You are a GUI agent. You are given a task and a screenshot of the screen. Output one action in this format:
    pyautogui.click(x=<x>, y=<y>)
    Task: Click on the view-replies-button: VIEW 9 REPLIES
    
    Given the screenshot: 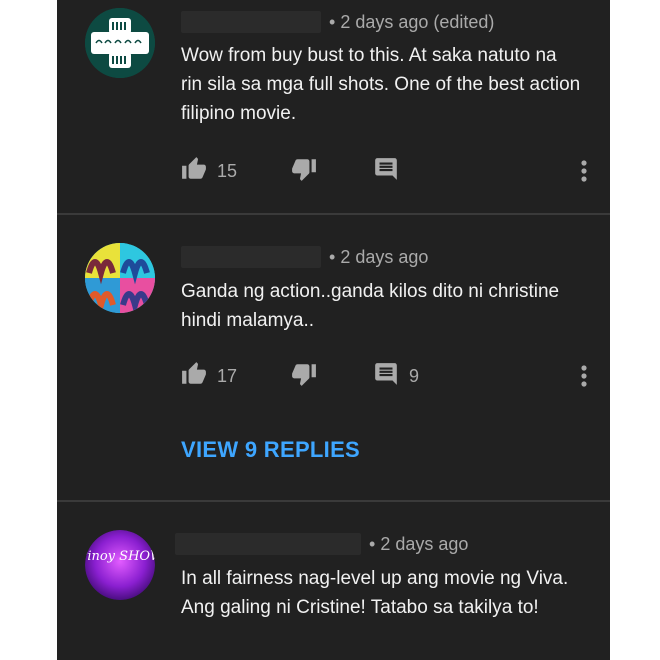 What is the action you would take?
    pyautogui.click(x=270, y=450)
    